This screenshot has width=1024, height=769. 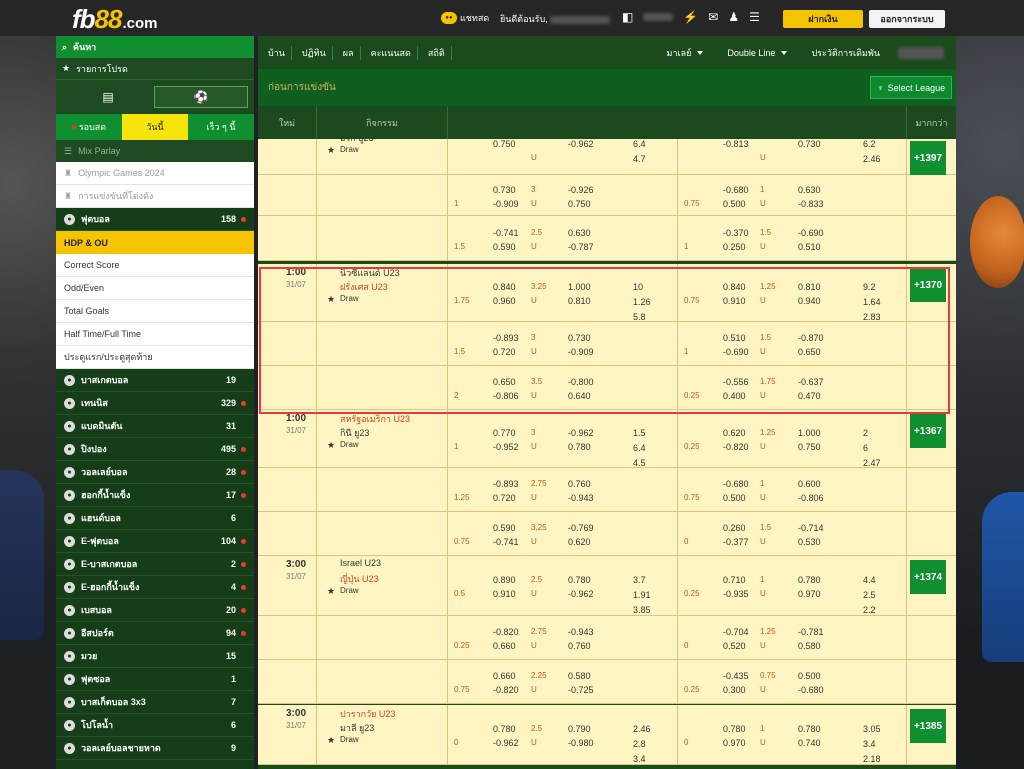 What do you see at coordinates (690, 17) in the screenshot?
I see `refresh-icon: ⚡` at bounding box center [690, 17].